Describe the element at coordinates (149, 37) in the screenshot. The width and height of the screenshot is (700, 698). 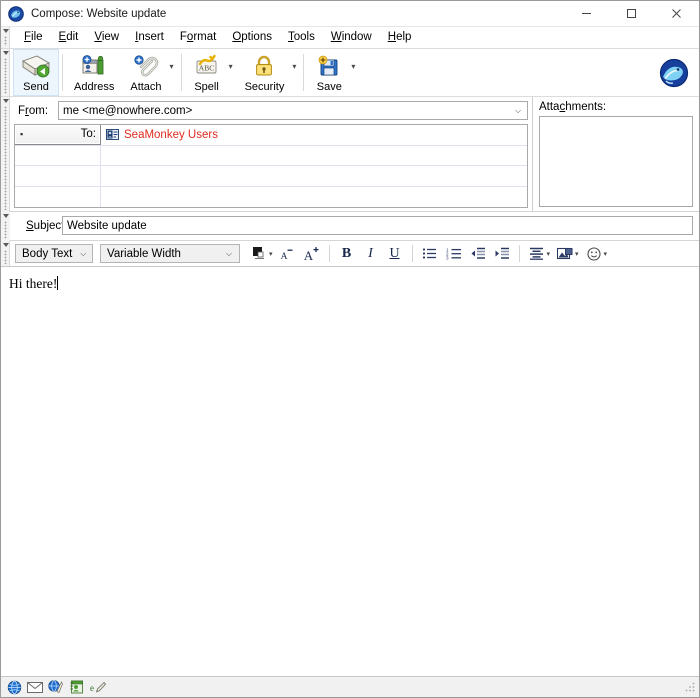
I see `menu-insert: Insert` at that location.